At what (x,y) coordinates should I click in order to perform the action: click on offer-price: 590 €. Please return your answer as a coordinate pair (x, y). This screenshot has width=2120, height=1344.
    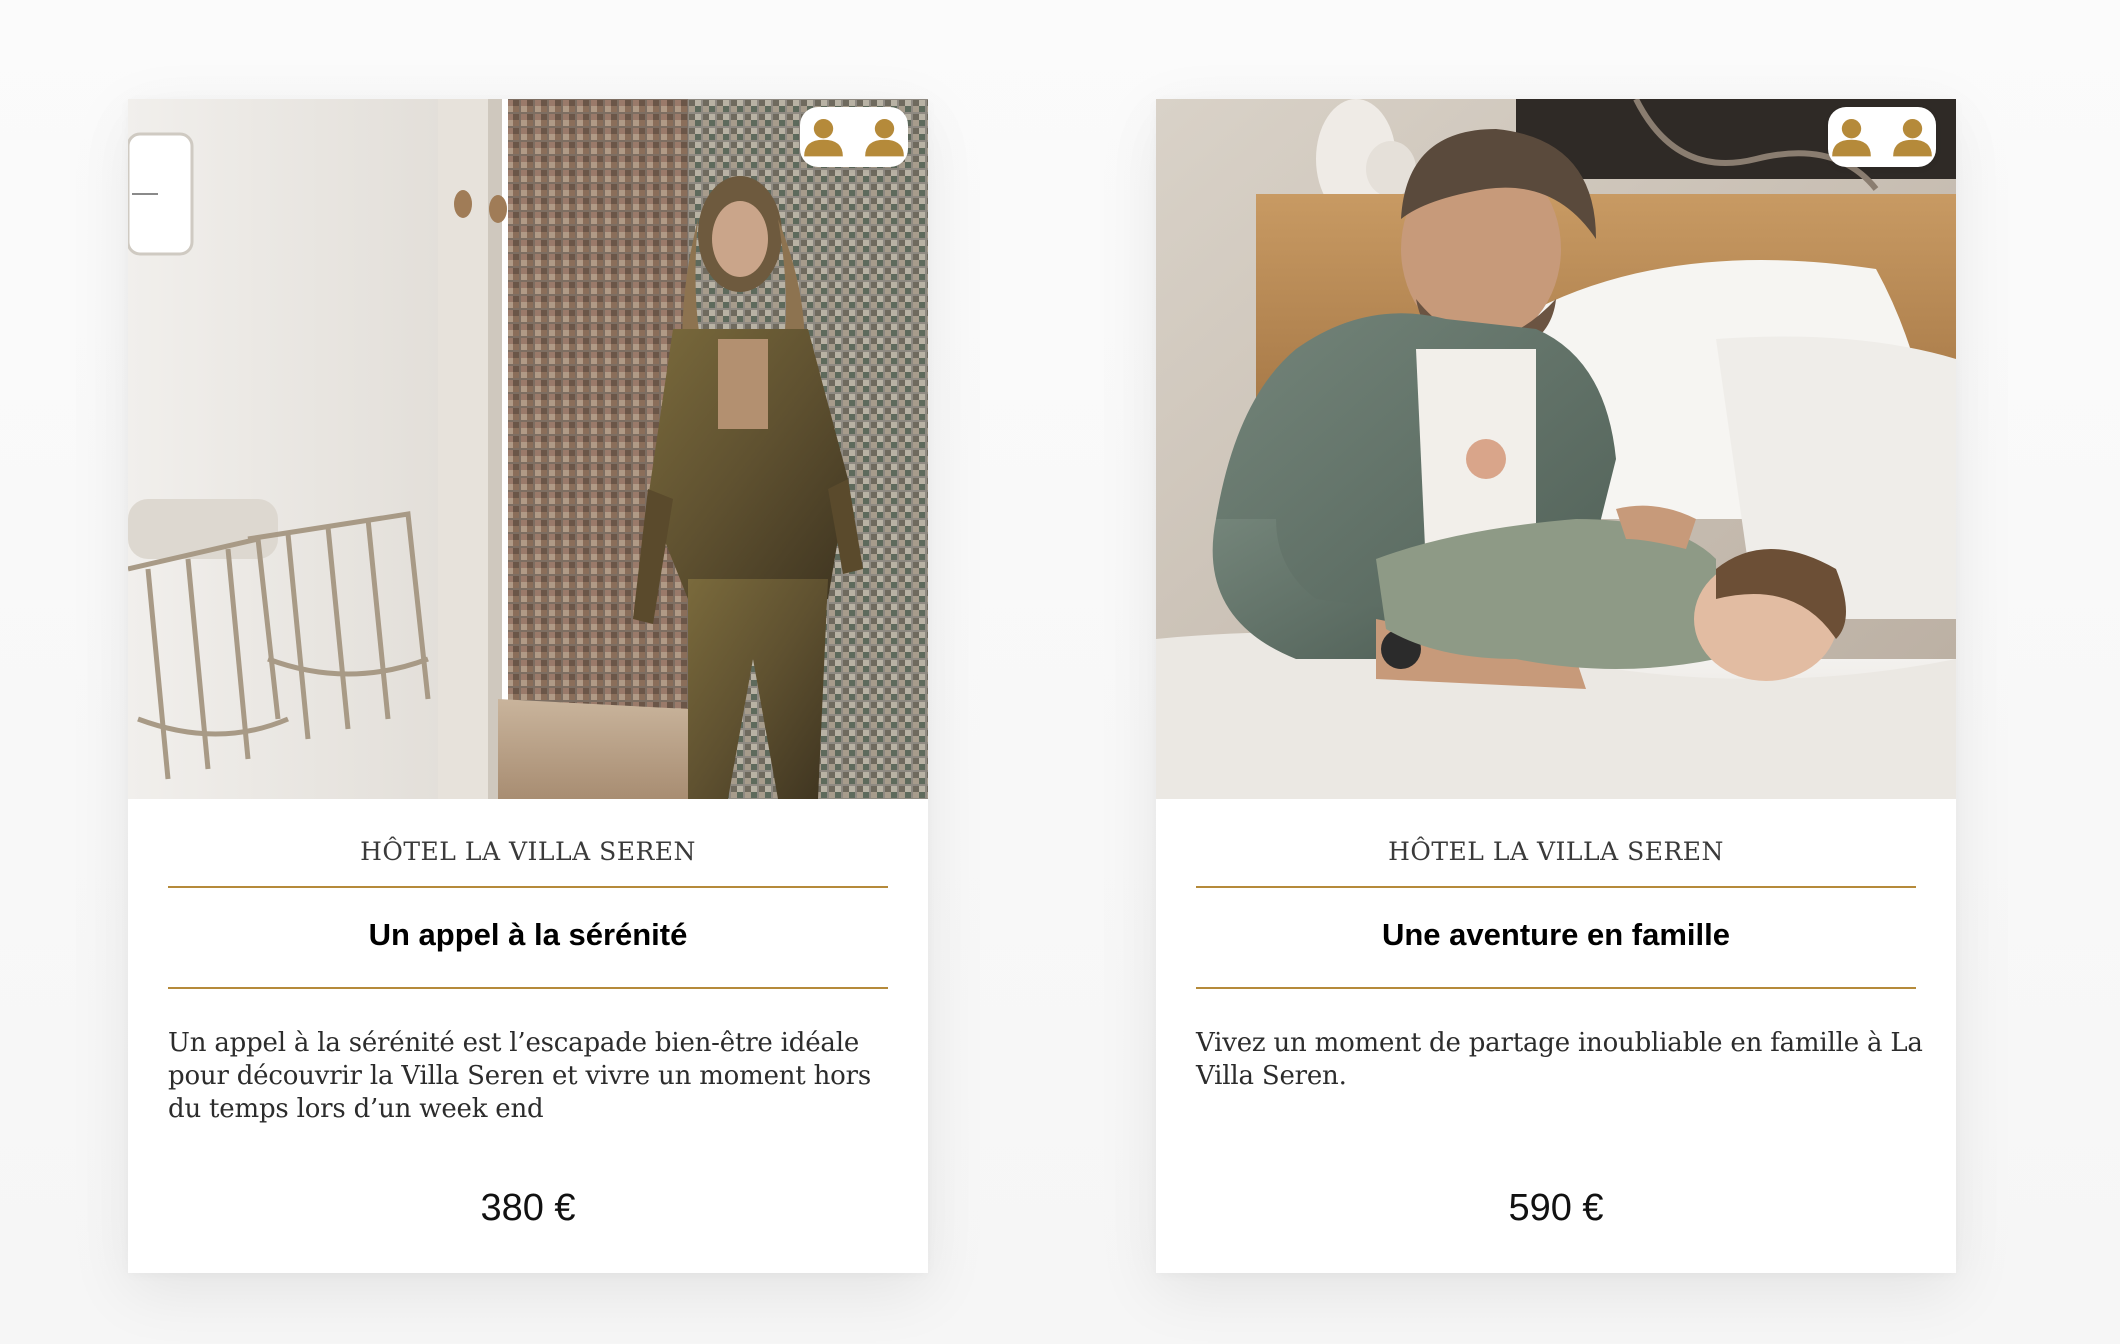
    Looking at the image, I should click on (1556, 1208).